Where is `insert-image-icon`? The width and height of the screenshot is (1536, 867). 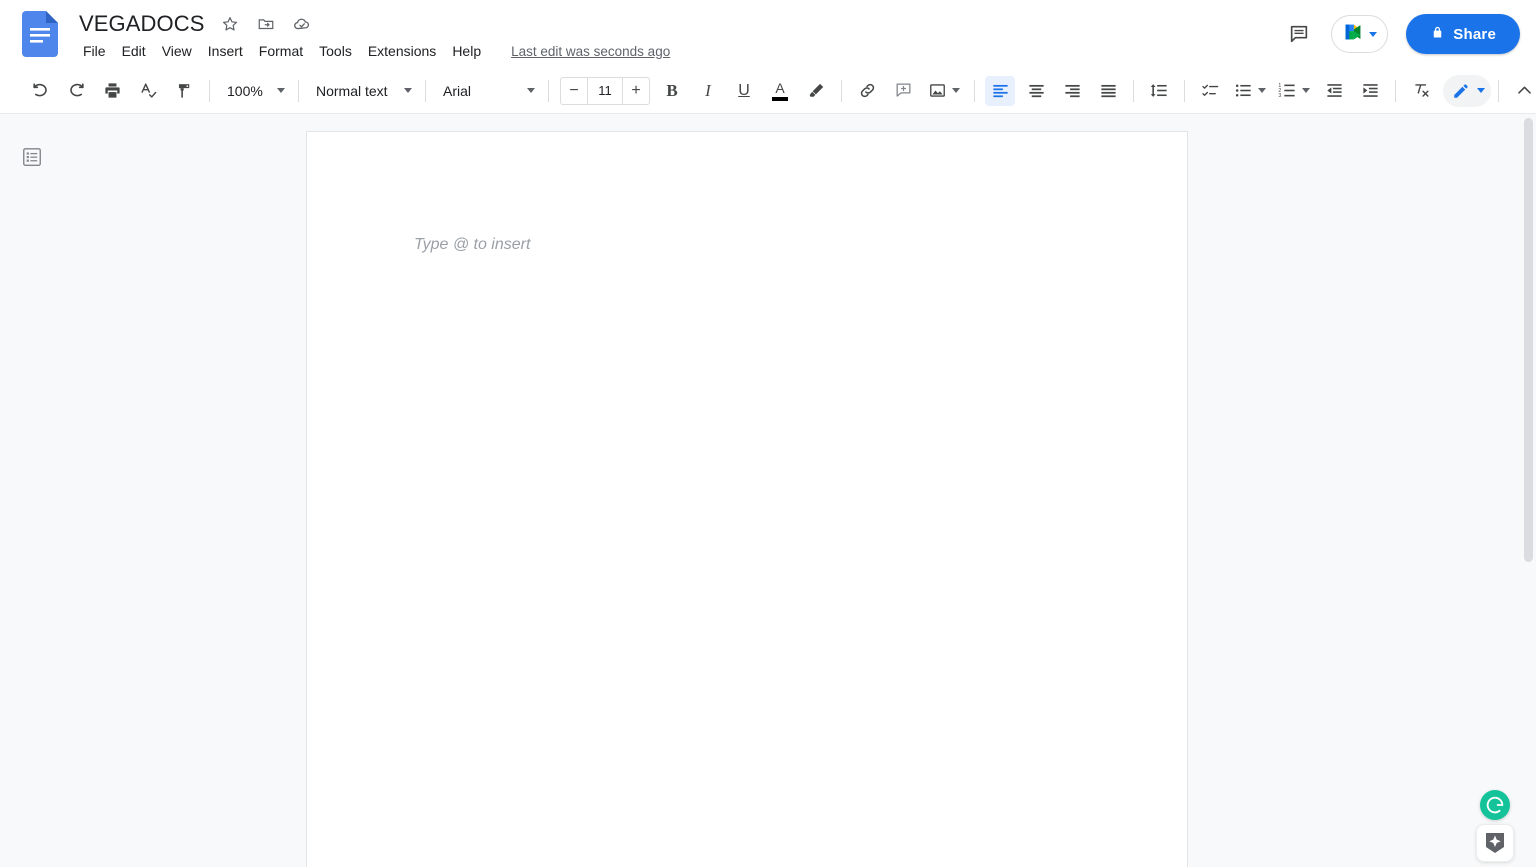
insert-image-icon is located at coordinates (944, 91).